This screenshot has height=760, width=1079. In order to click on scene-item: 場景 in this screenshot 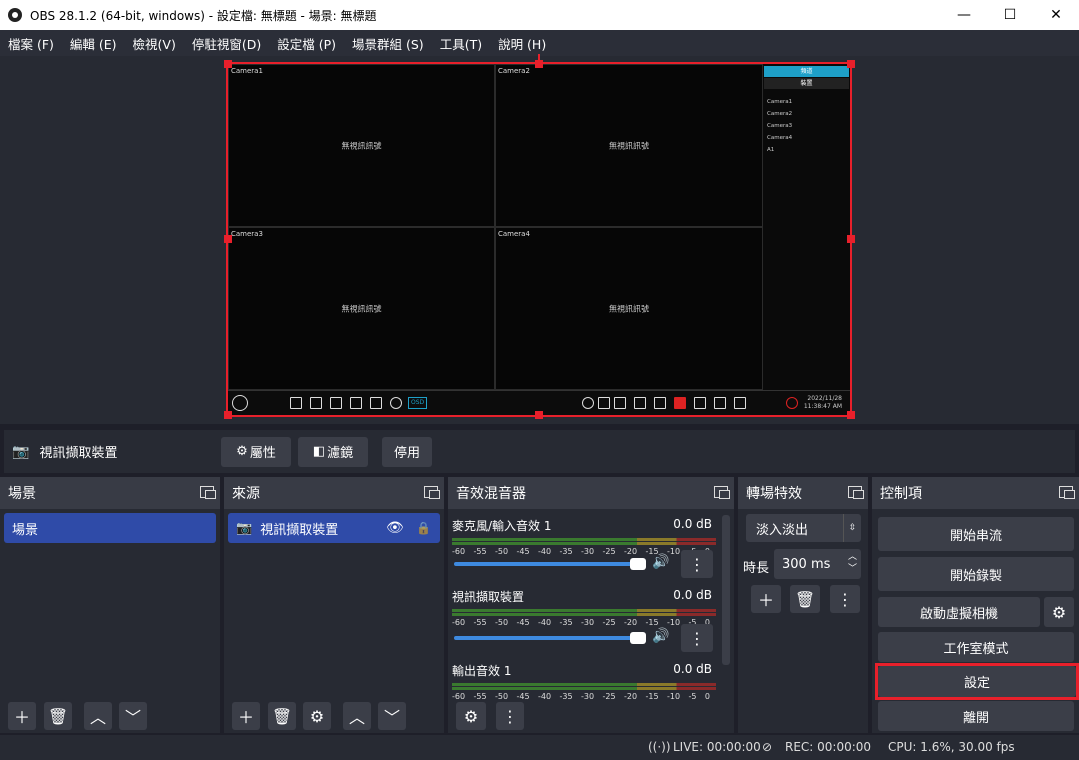, I will do `click(110, 528)`.